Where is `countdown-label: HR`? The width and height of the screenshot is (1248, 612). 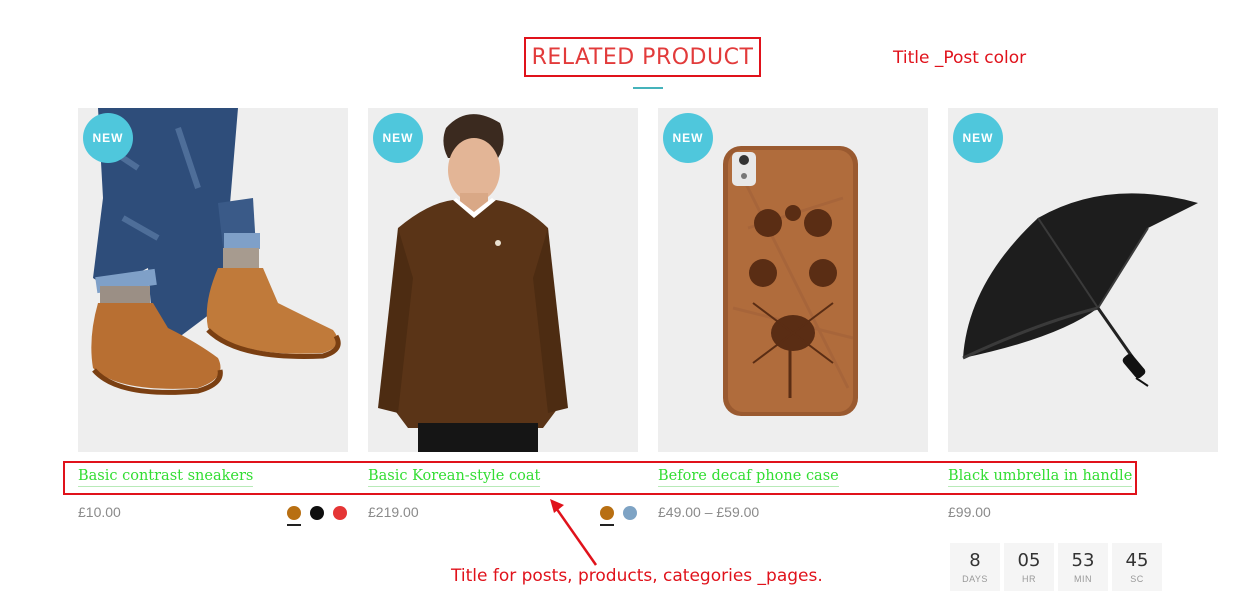
countdown-label: HR is located at coordinates (1029, 579).